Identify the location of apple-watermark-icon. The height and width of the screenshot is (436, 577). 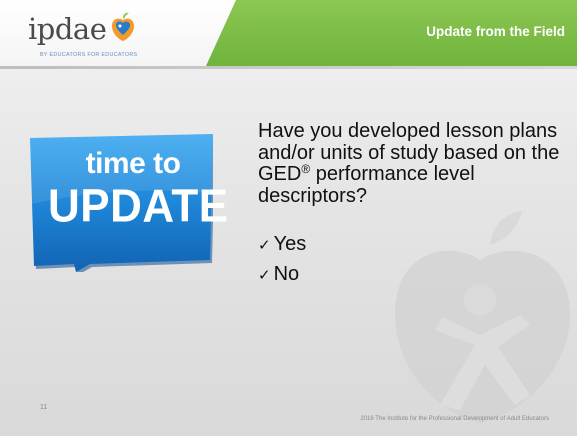
(482, 317).